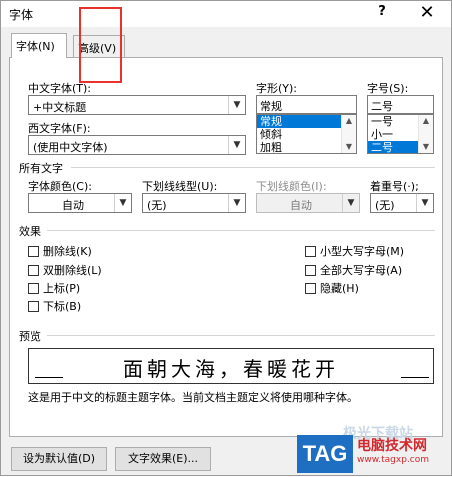  I want to click on help-button: ?, so click(382, 14).